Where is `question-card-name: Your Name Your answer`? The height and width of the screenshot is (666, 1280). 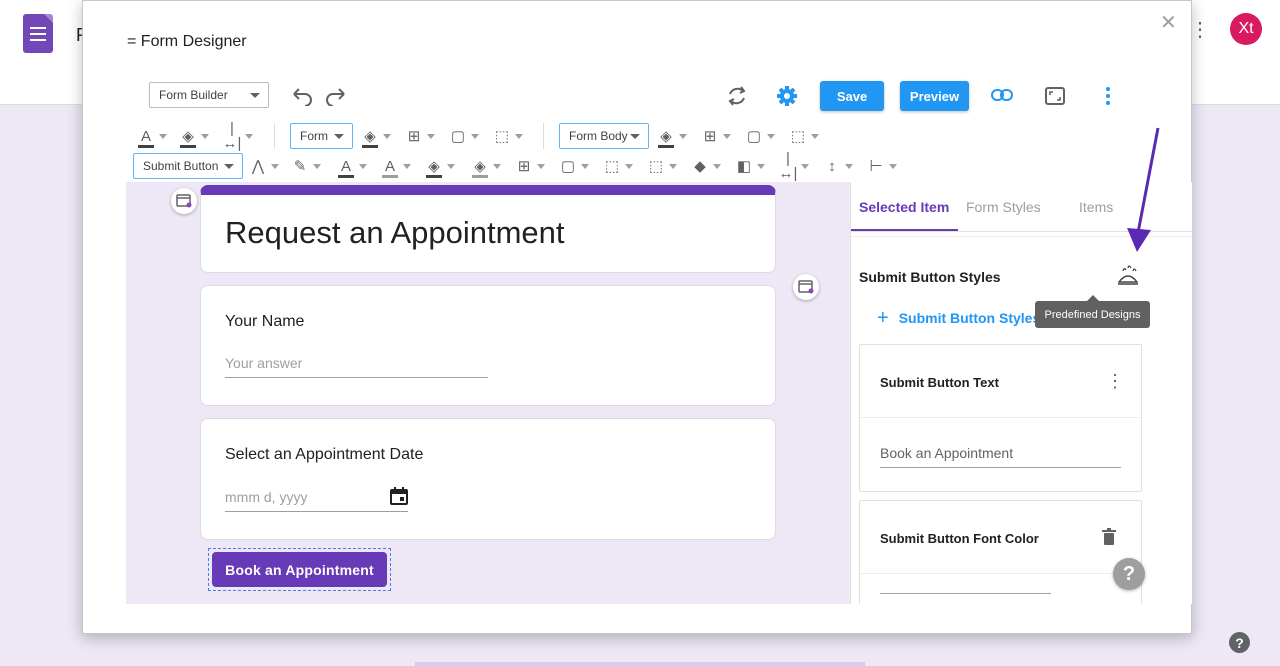 question-card-name: Your Name Your answer is located at coordinates (488, 345).